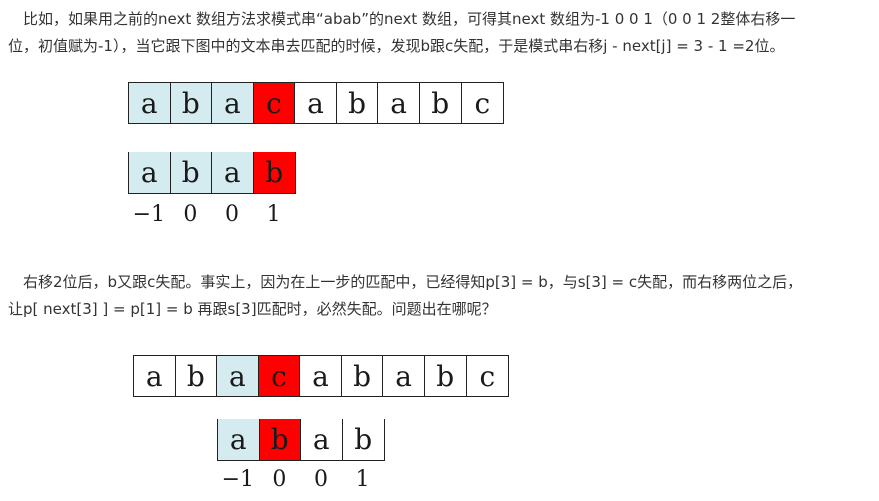  Describe the element at coordinates (274, 172) in the screenshot. I see `pattern-1-cell-3: b` at that location.